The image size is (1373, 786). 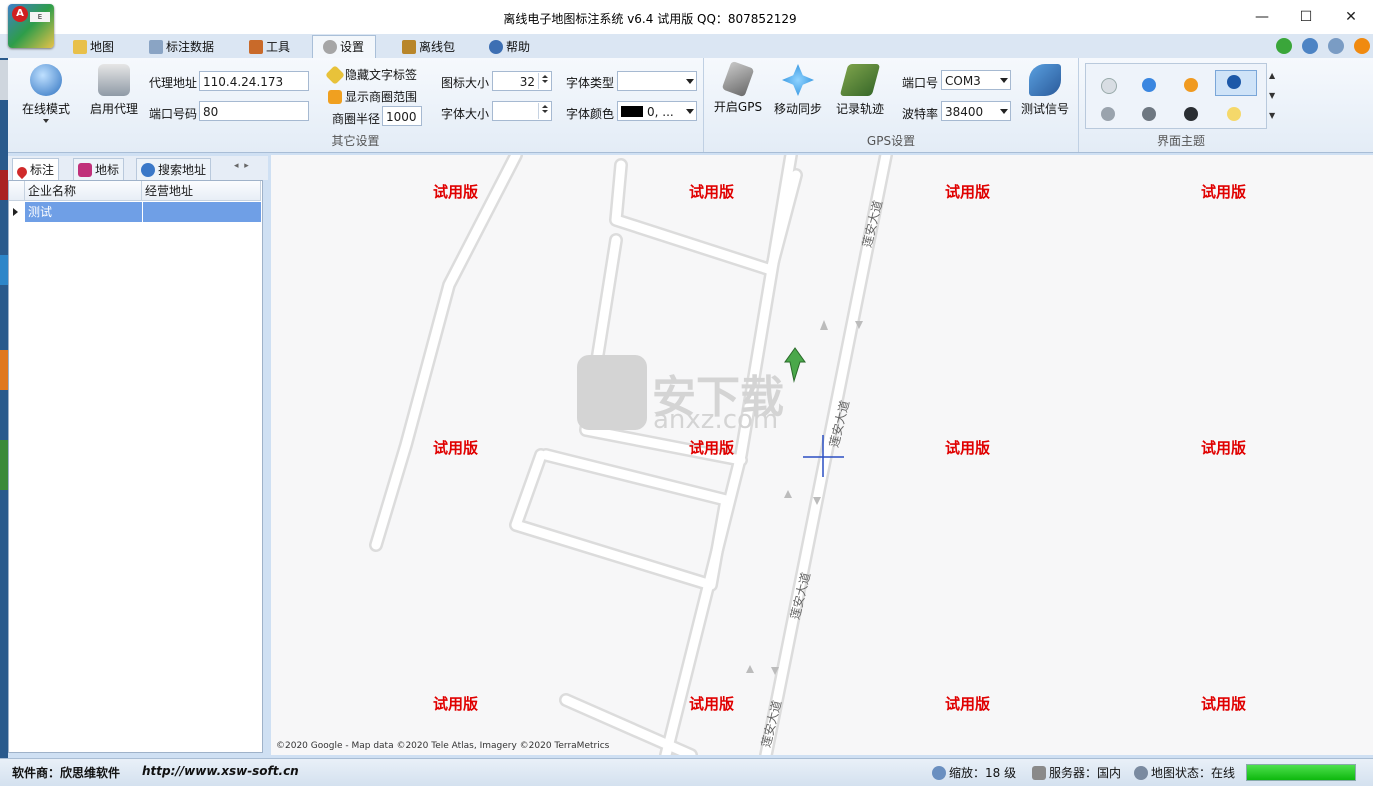 What do you see at coordinates (657, 81) in the screenshot?
I see `font-type-select` at bounding box center [657, 81].